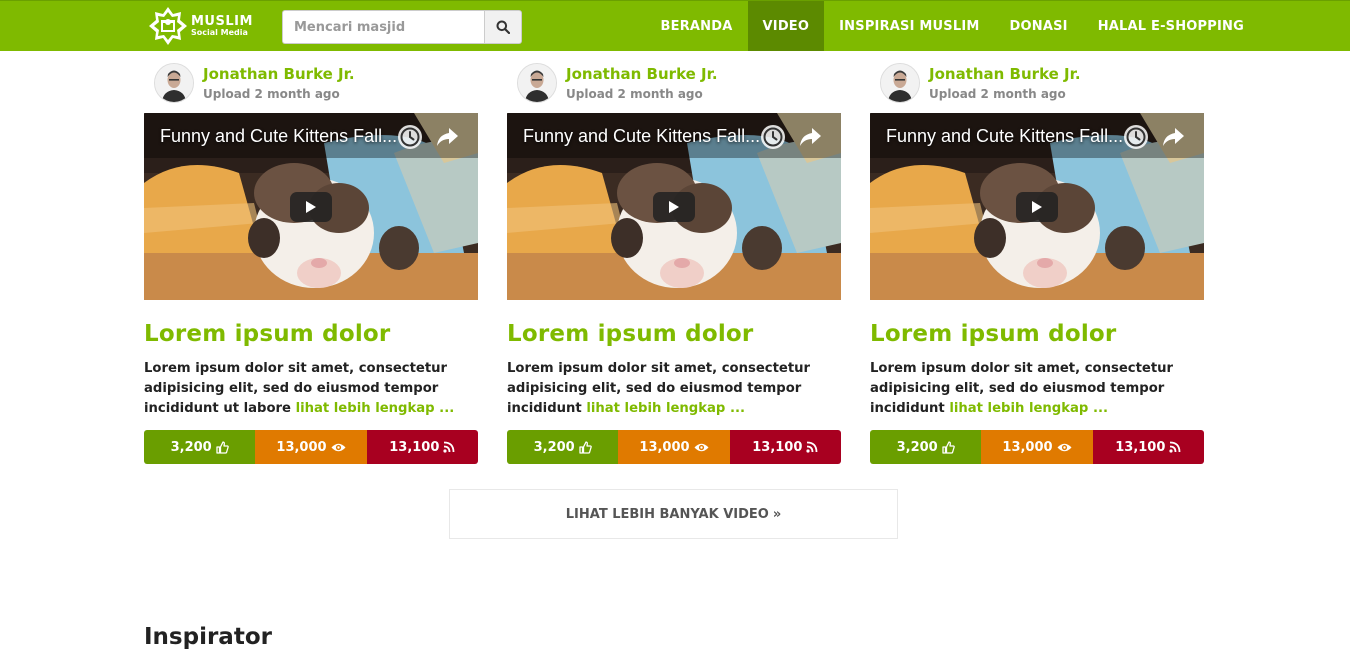  I want to click on brand-text: MUSLIM Social Media, so click(222, 26).